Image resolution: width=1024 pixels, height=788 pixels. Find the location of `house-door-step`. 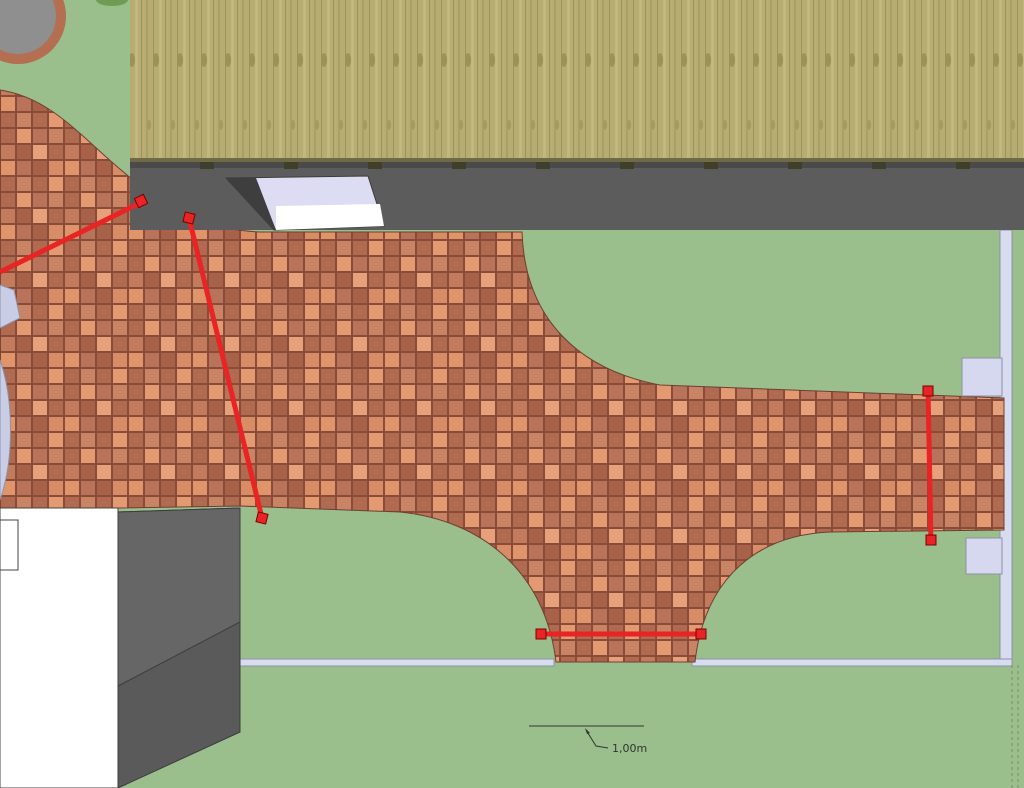

house-door-step is located at coordinates (330, 217).